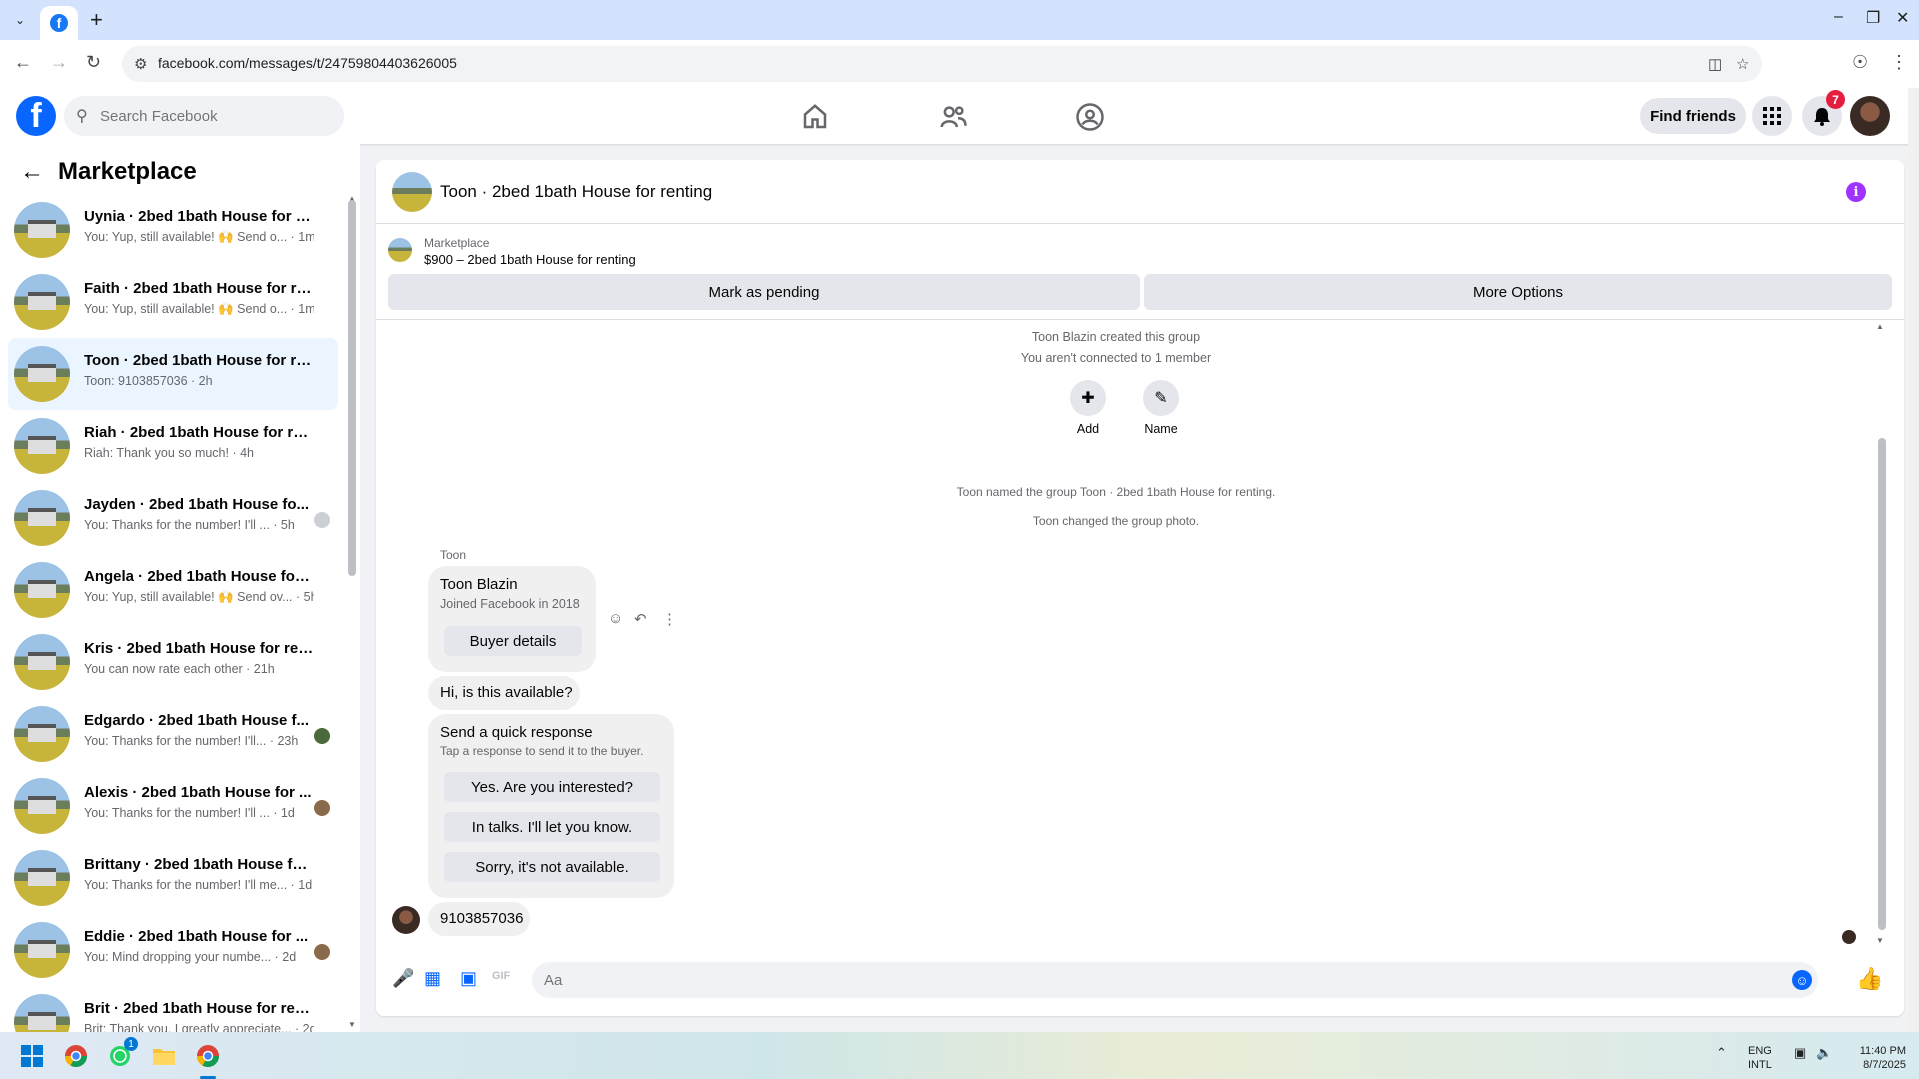 The image size is (1919, 1079). What do you see at coordinates (530, 259) in the screenshot?
I see `listing-price-title: $900 – 2bed 1bath House for renting` at bounding box center [530, 259].